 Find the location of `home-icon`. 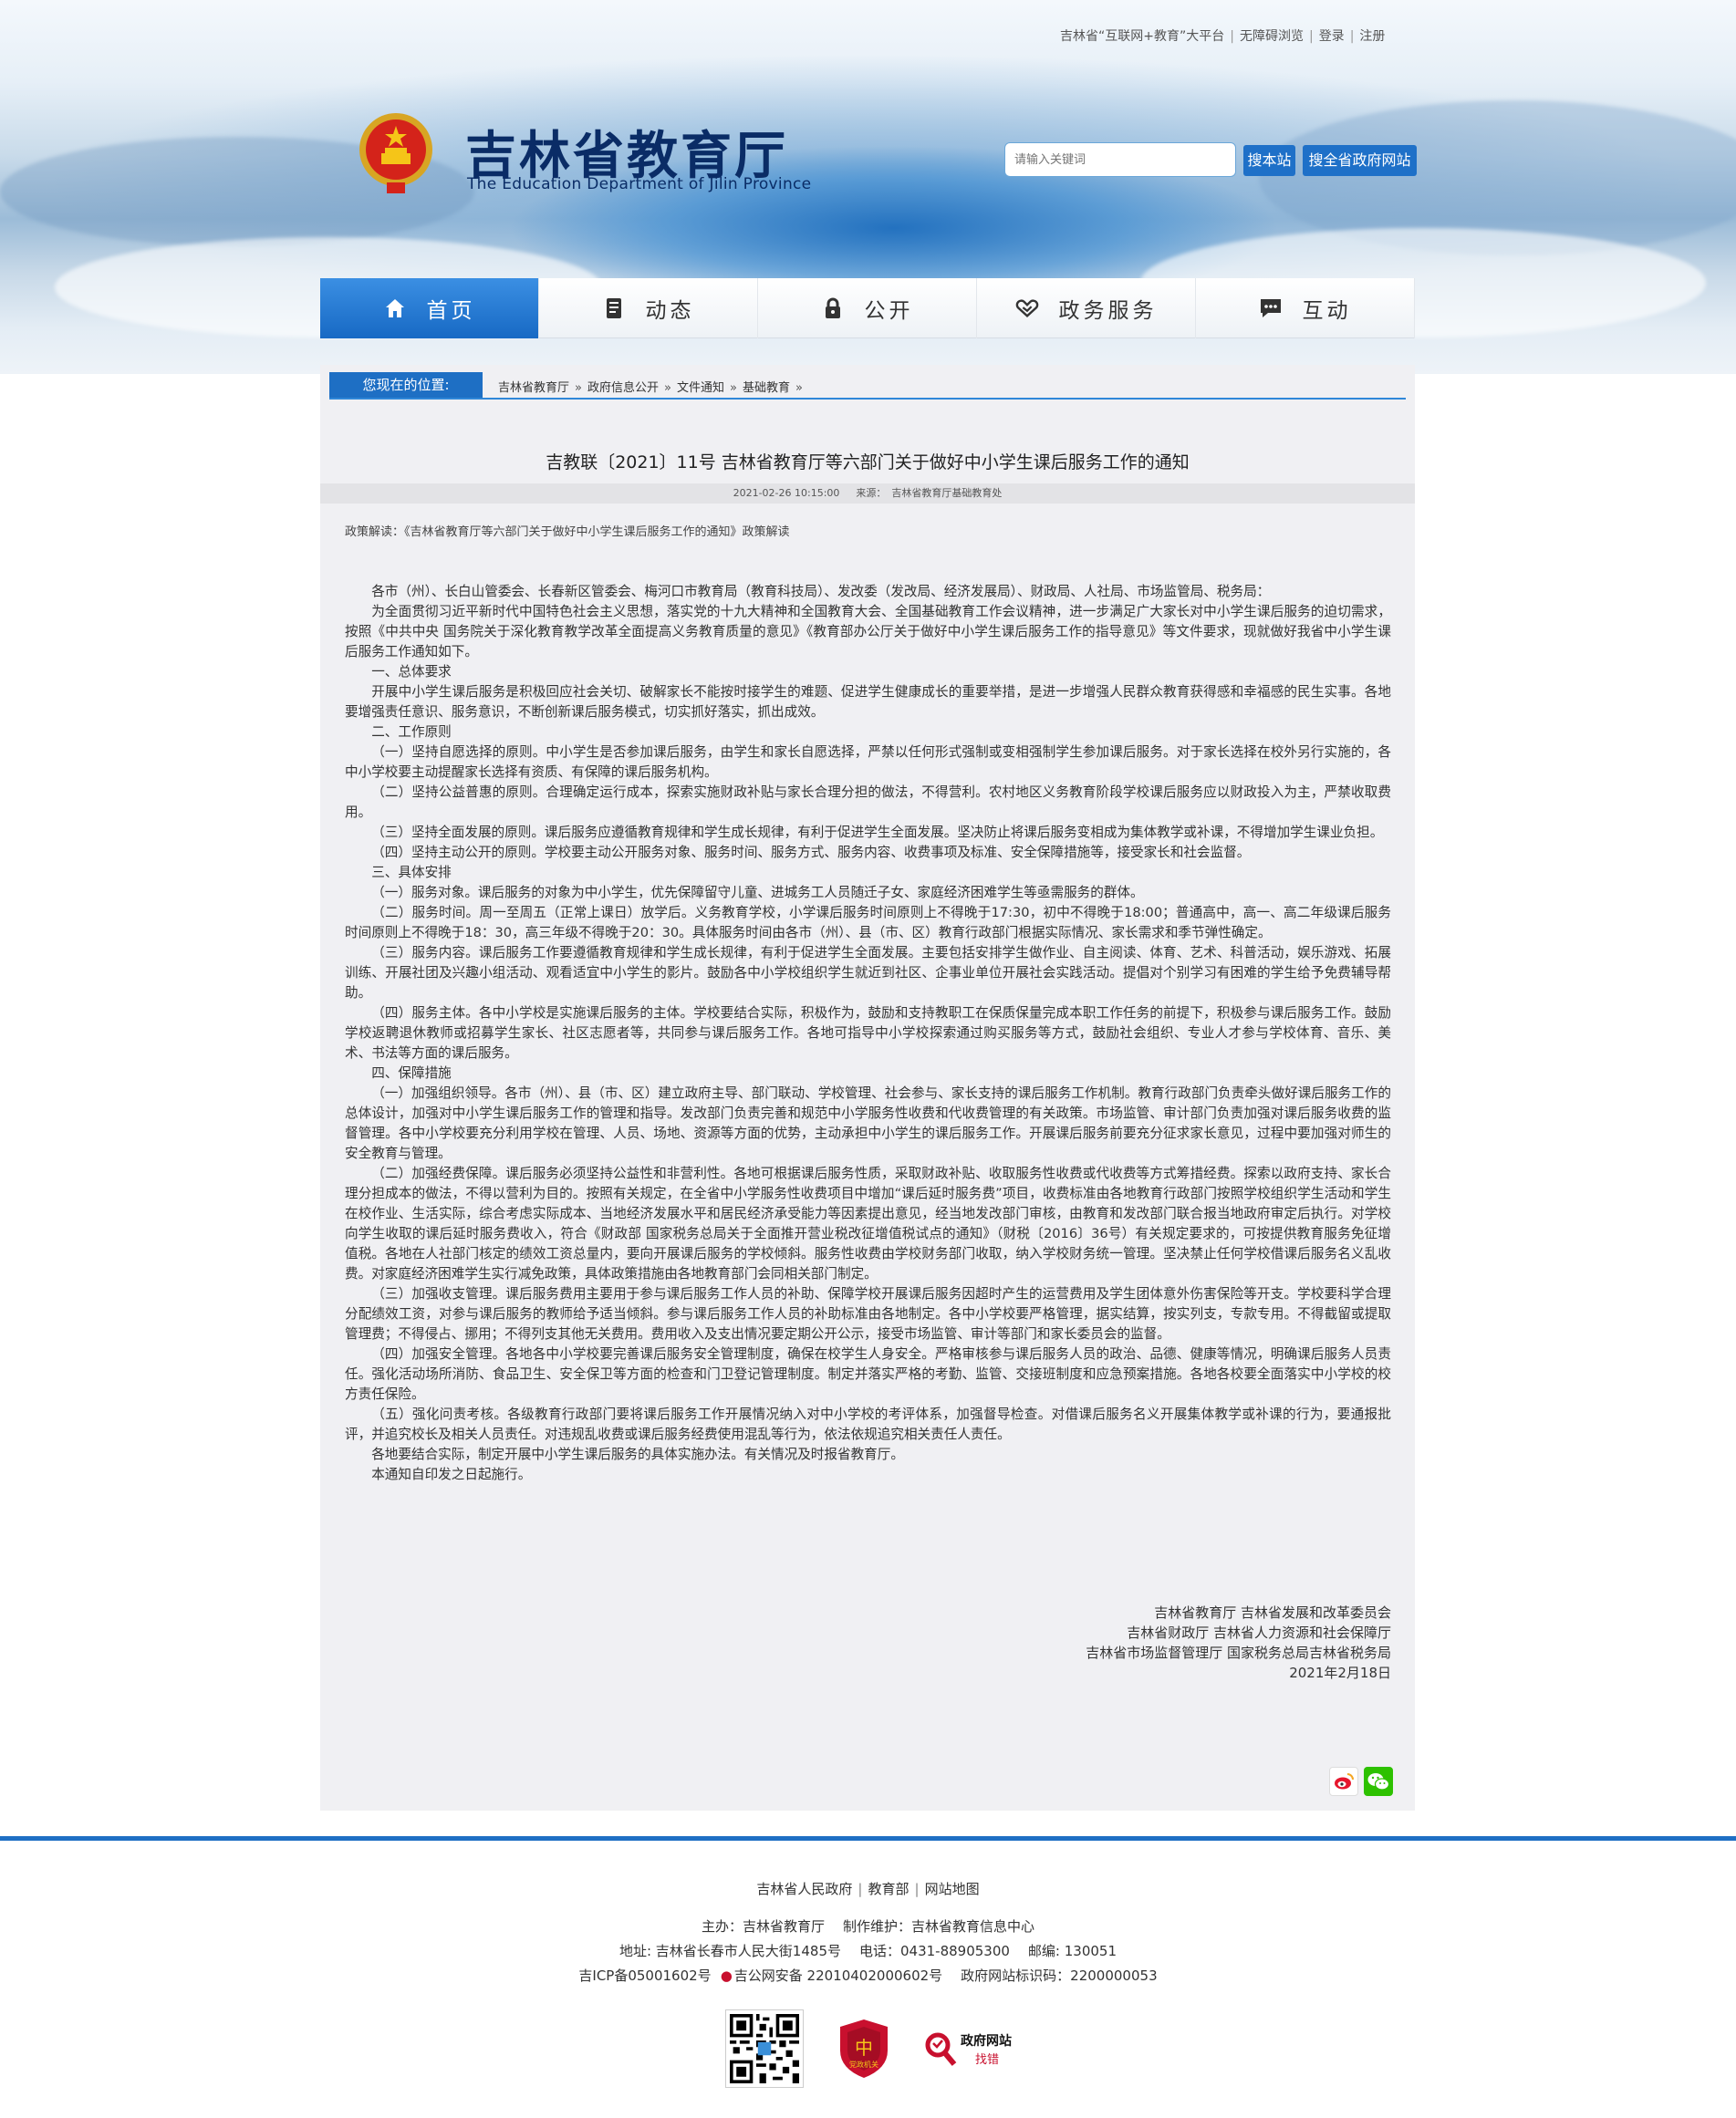

home-icon is located at coordinates (395, 308).